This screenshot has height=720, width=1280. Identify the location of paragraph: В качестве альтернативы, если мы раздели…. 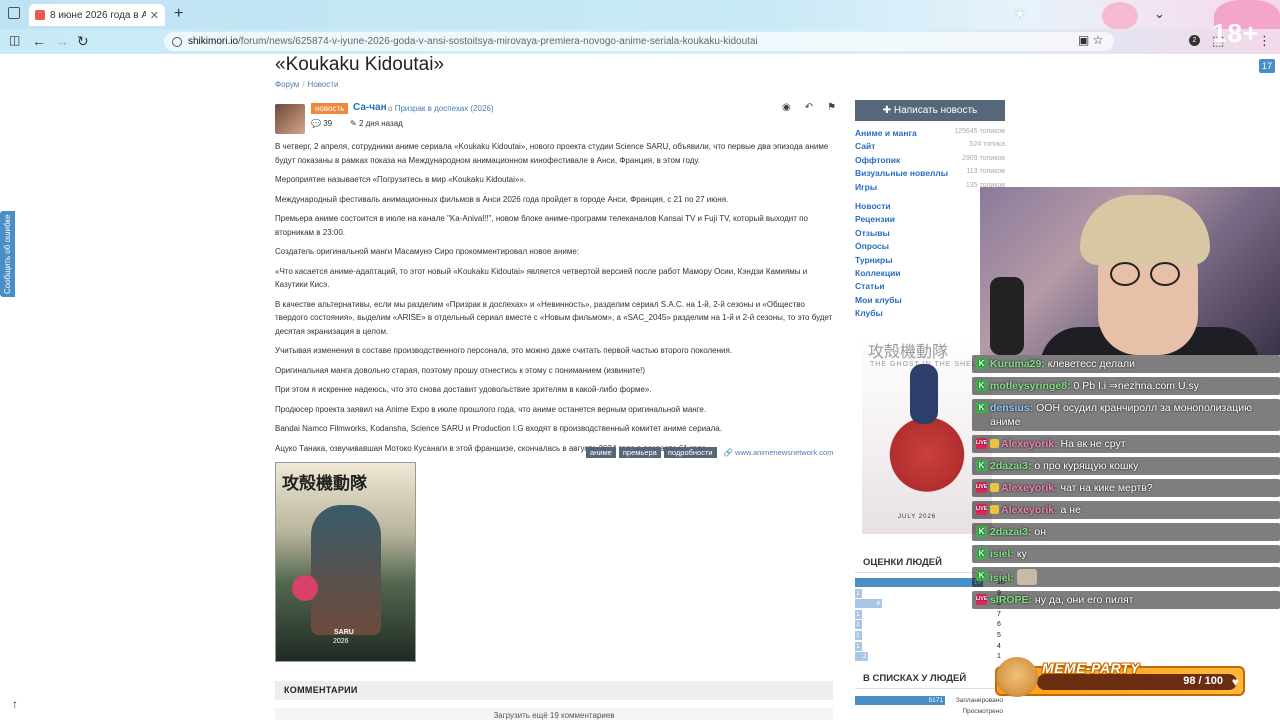
(554, 317).